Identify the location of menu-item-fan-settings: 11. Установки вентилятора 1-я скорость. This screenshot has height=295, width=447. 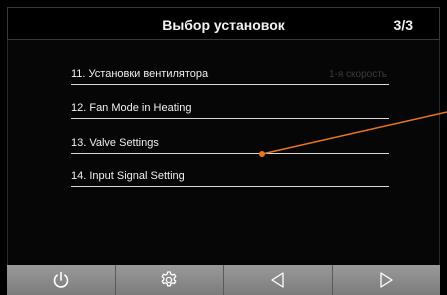
(230, 74).